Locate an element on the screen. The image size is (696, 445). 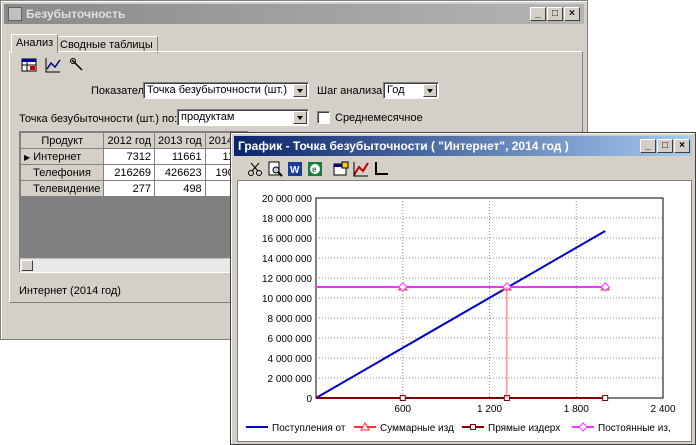
scroll-left-button is located at coordinates (27, 265).